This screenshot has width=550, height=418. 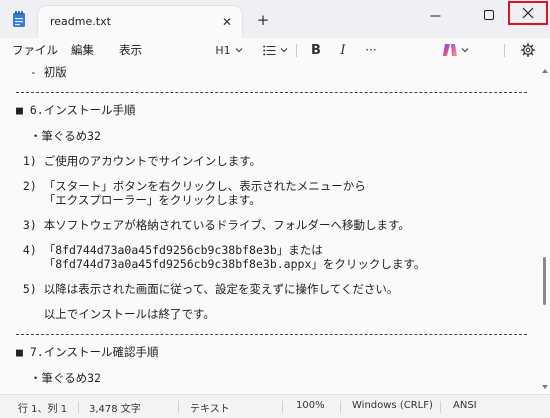 What do you see at coordinates (139, 161) in the screenshot?
I see `document-line: 1) ご使用のアカウントでサインインします。` at bounding box center [139, 161].